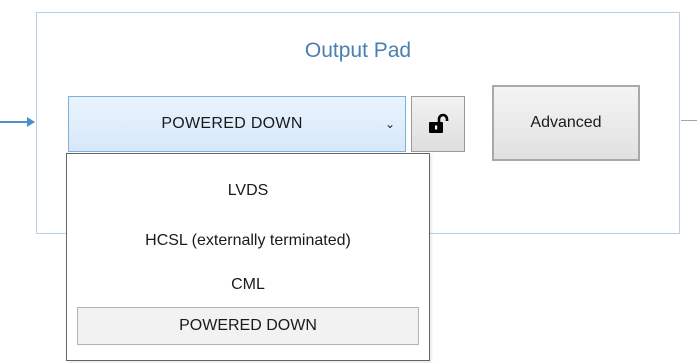 Image resolution: width=697 pixels, height=363 pixels. Describe the element at coordinates (358, 50) in the screenshot. I see `panel-title: Output Pad` at that location.